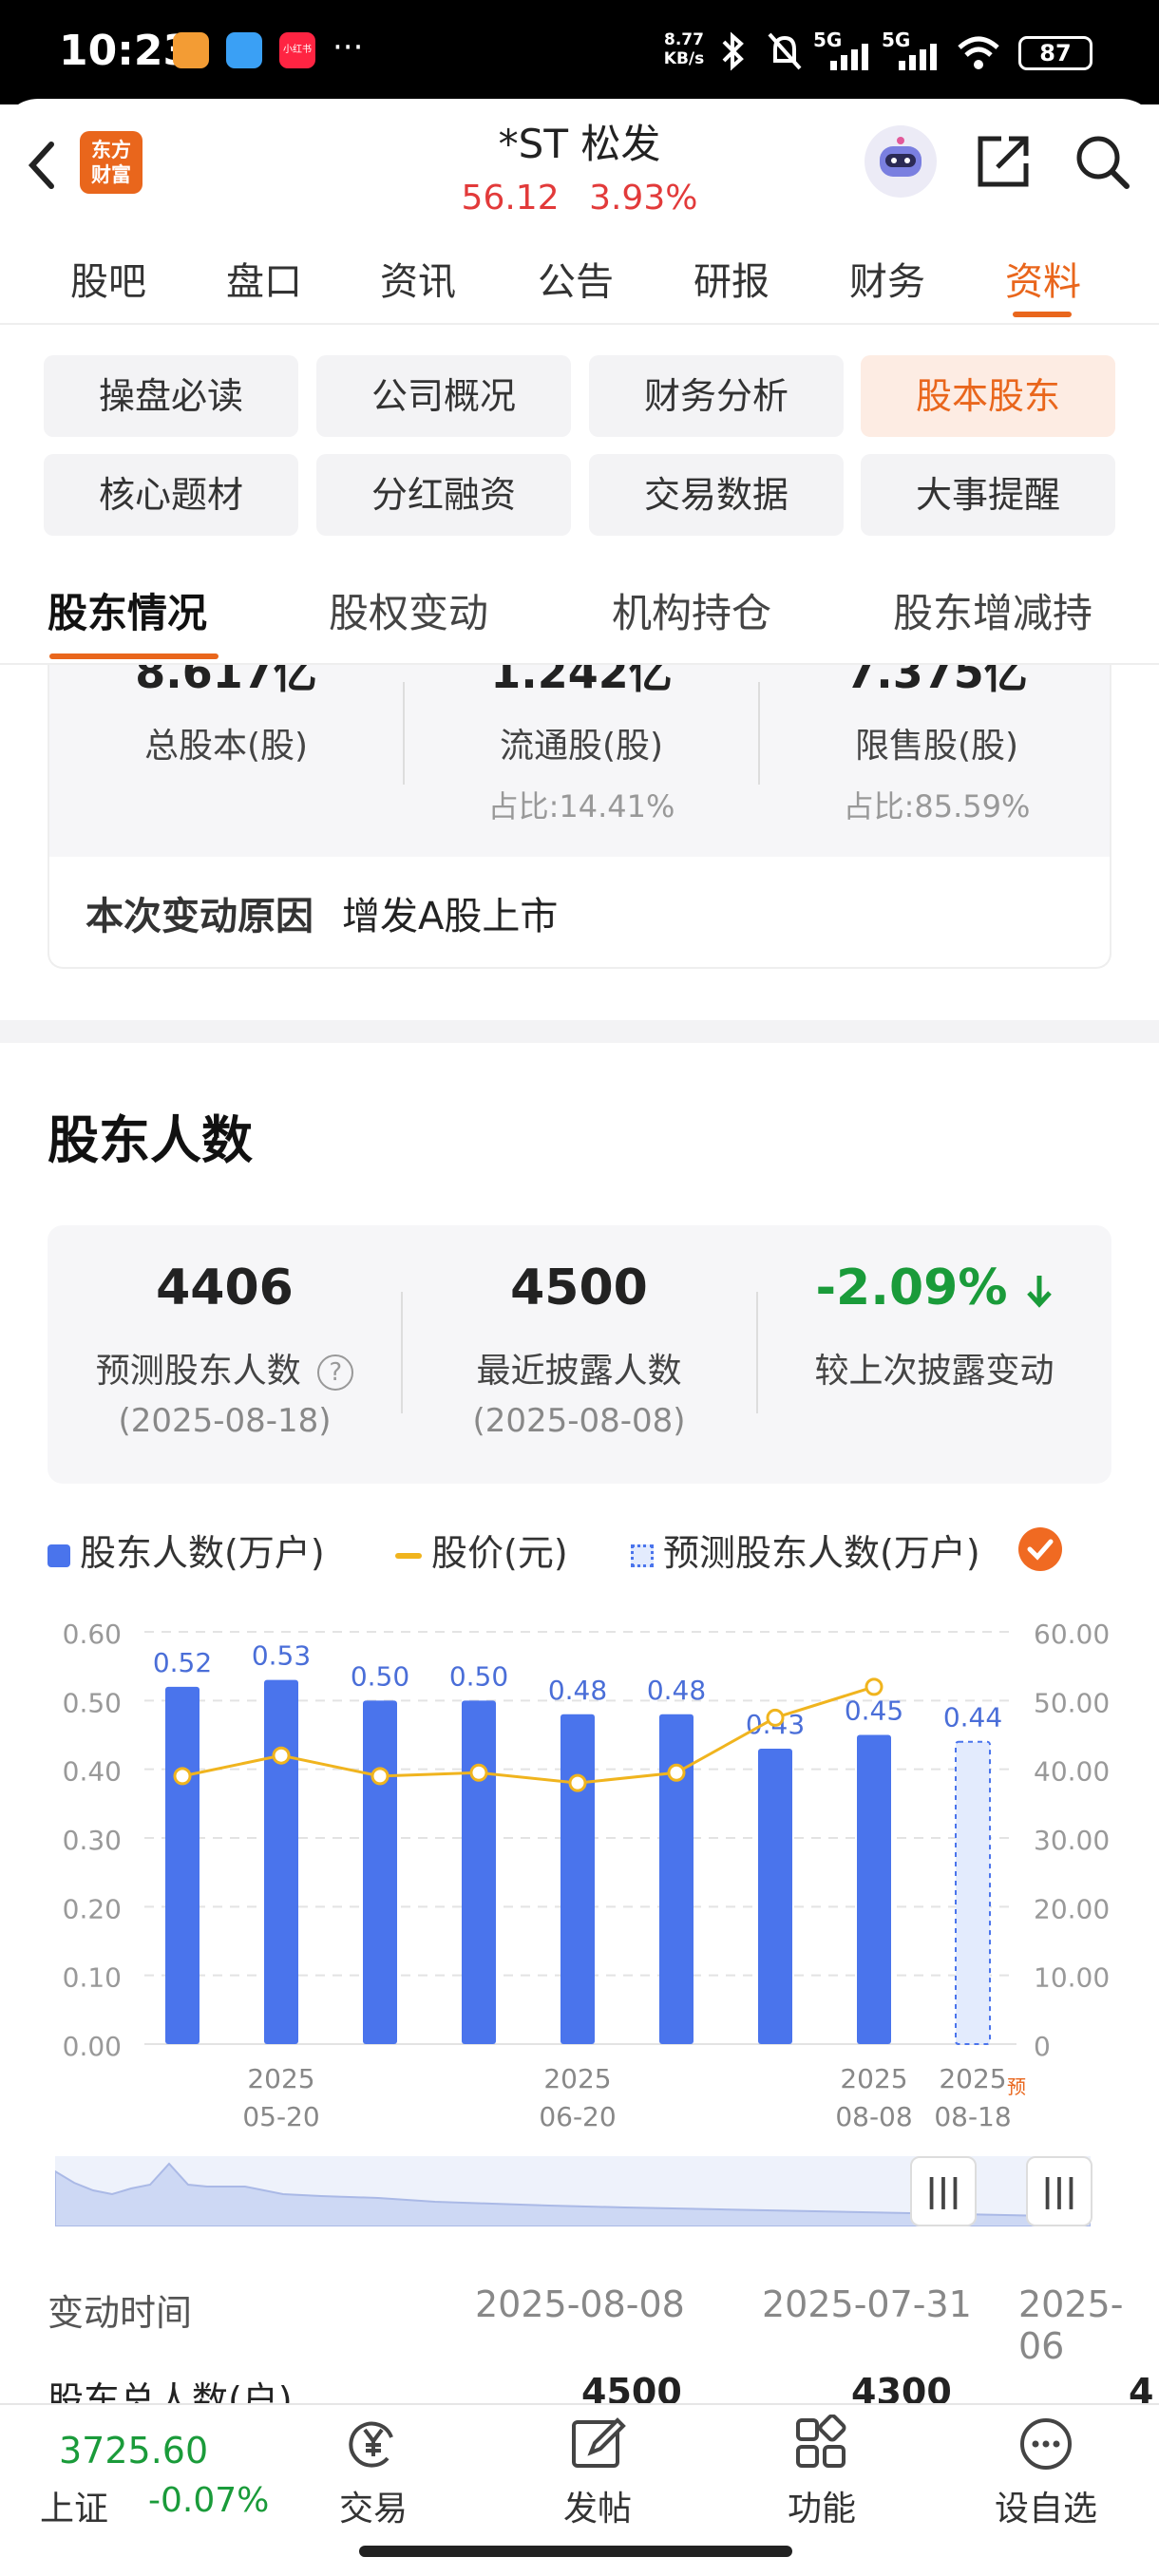 The height and width of the screenshot is (2576, 1159). Describe the element at coordinates (450, 916) in the screenshot. I see `change-reason-value: 增发A股上市` at that location.